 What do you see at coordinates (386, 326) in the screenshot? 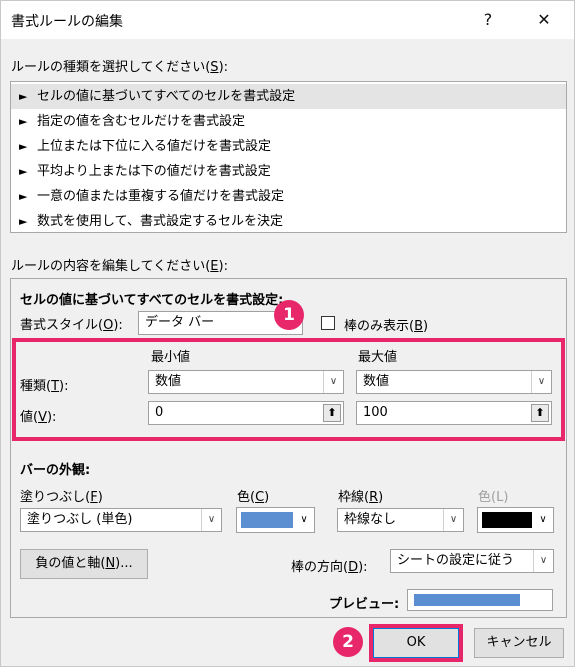
I see `bar-only-label: 棒のみ表示(B)` at bounding box center [386, 326].